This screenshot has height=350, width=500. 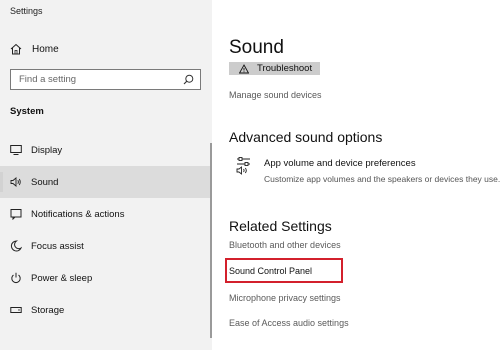 What do you see at coordinates (47, 150) in the screenshot?
I see `nav-item-label: Display` at bounding box center [47, 150].